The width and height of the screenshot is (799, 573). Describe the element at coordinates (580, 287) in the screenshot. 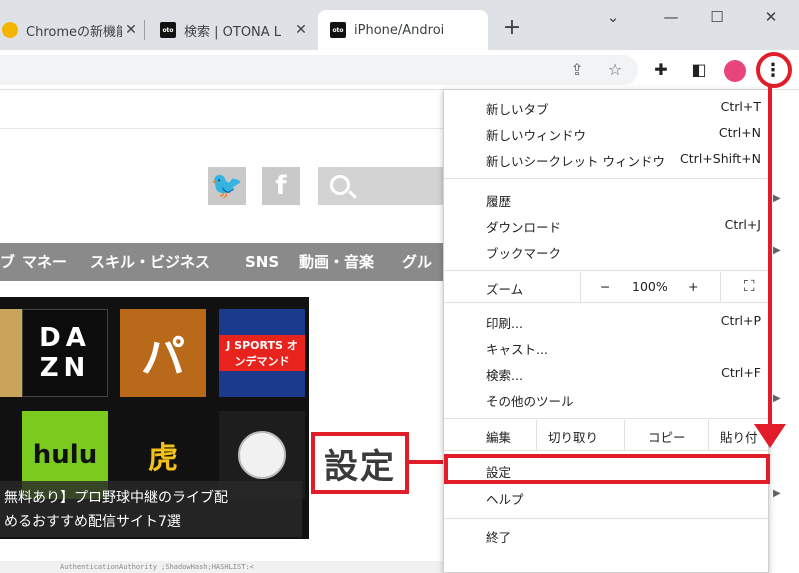

I see `zoom-divider` at that location.